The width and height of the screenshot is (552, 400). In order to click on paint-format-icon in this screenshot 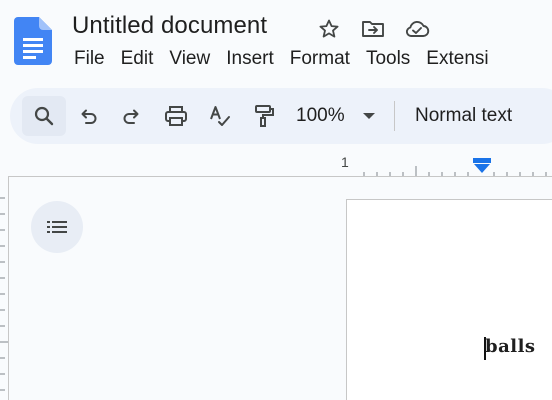, I will do `click(264, 116)`.